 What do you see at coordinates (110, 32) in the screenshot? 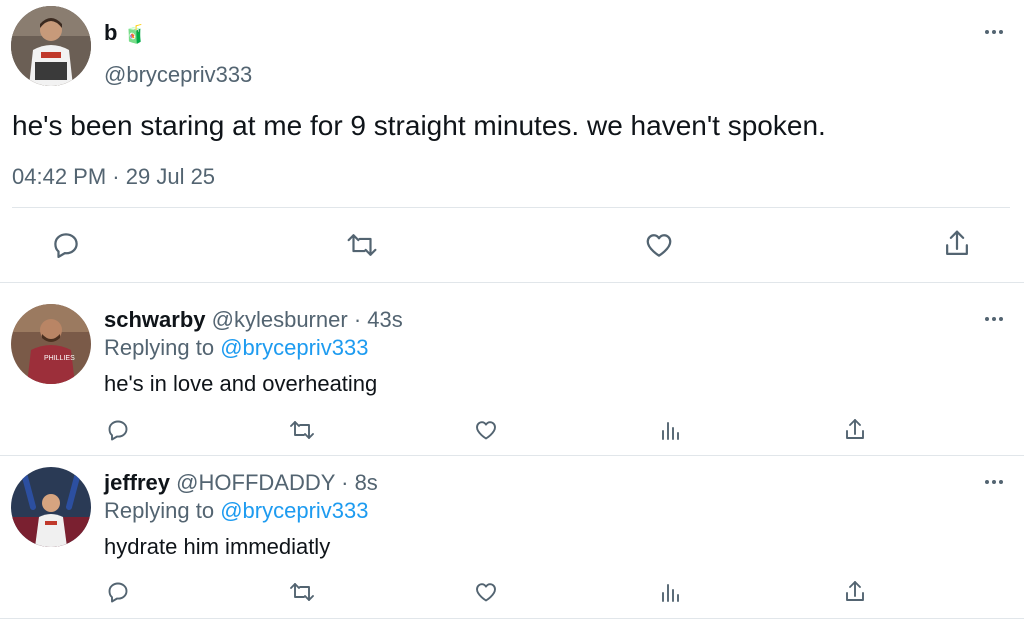
I see `author-name: b` at bounding box center [110, 32].